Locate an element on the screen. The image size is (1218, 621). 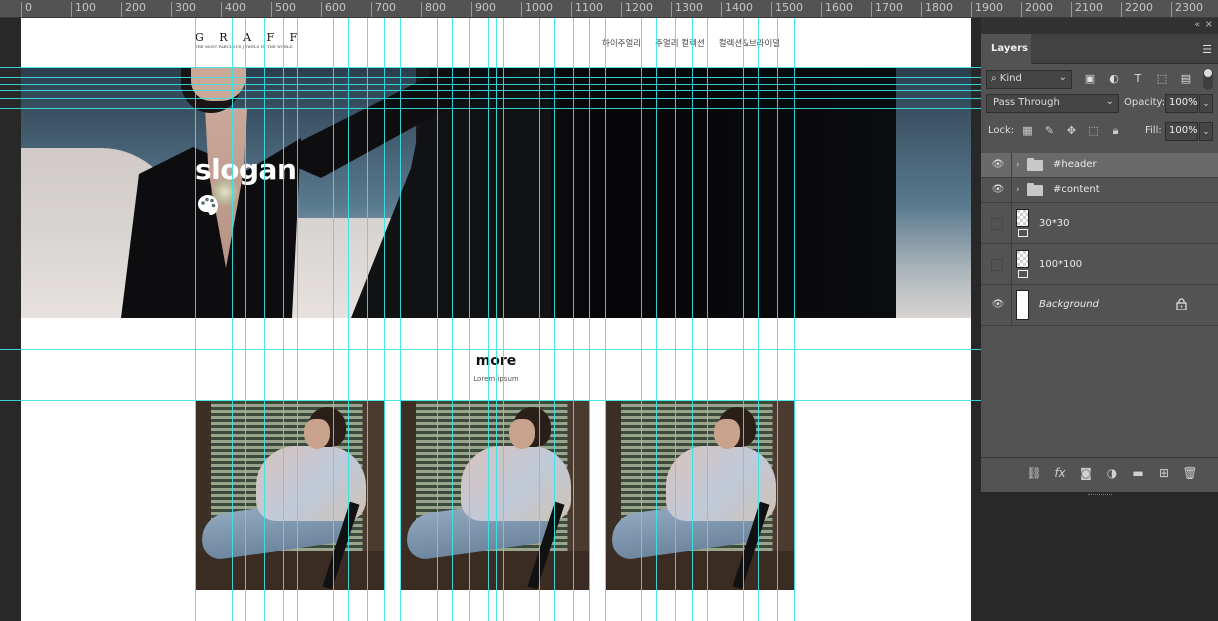
opacity-input: 100% is located at coordinates (1181, 103).